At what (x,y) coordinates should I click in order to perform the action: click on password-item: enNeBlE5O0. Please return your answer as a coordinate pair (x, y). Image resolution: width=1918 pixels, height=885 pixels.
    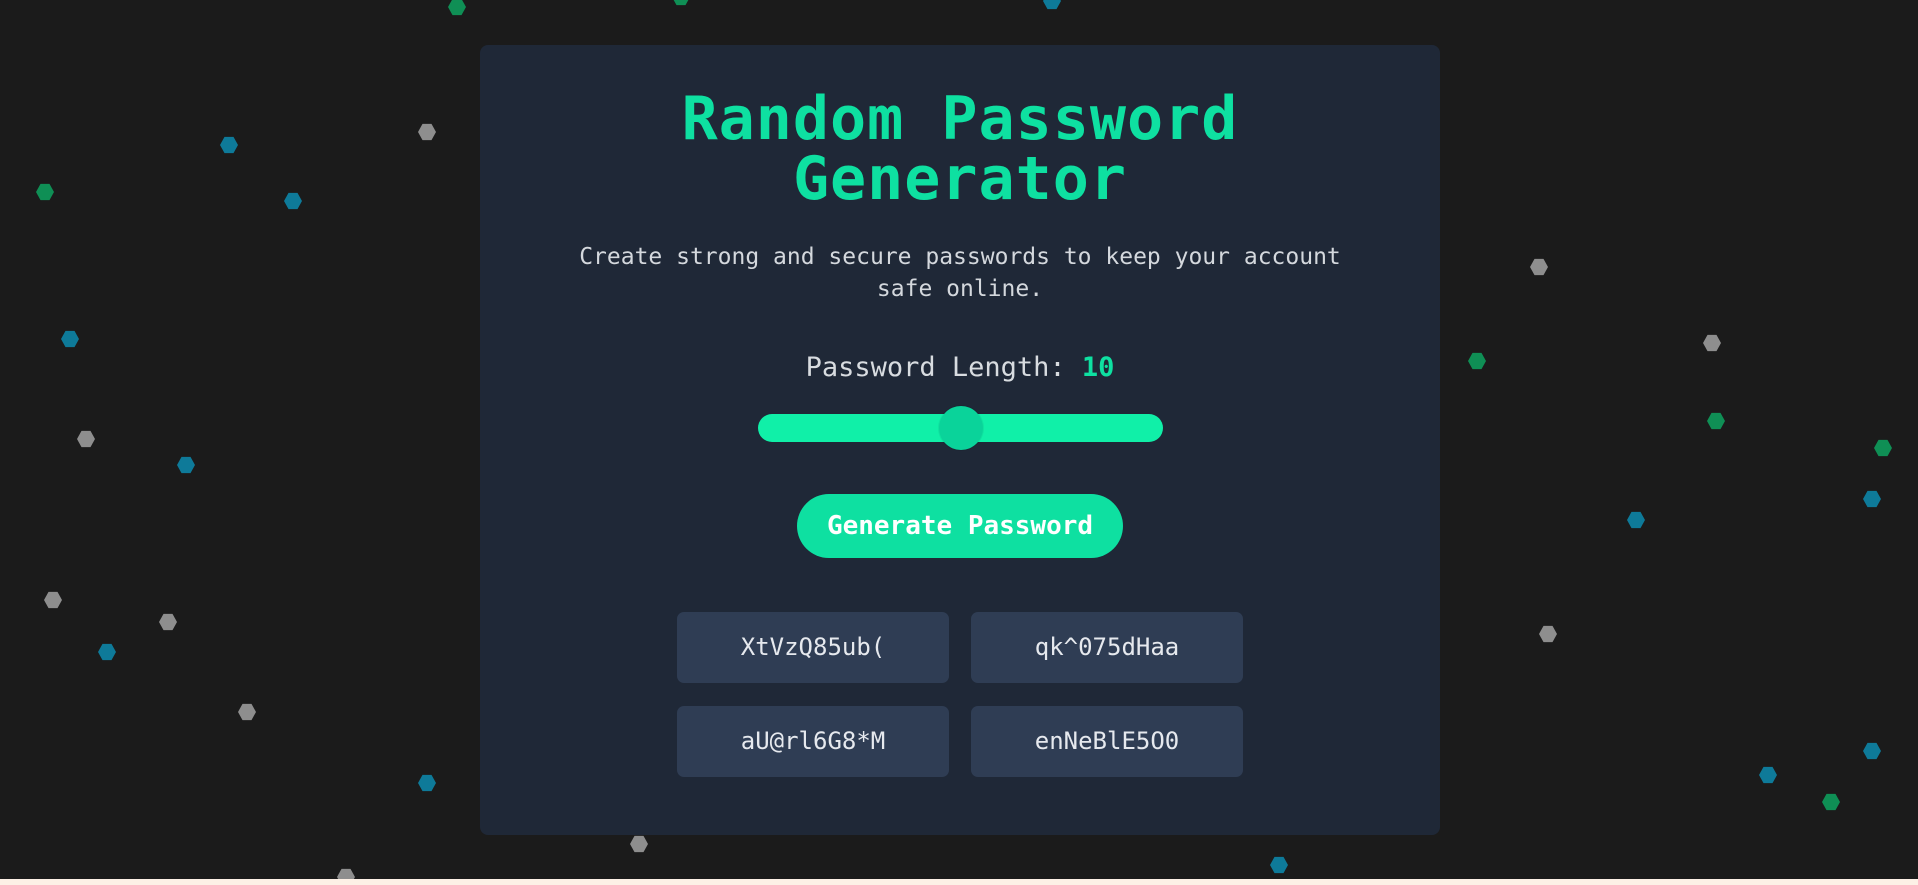
    Looking at the image, I should click on (1107, 741).